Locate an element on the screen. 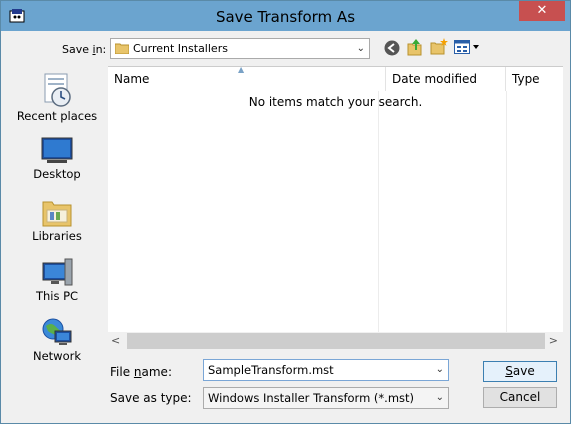  scrollbar-thumb is located at coordinates (336, 341).